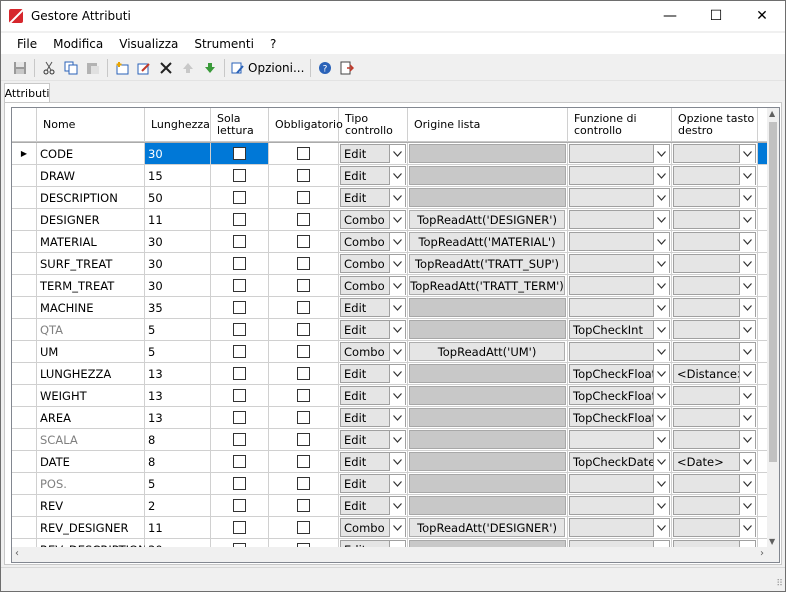 The height and width of the screenshot is (592, 786). What do you see at coordinates (91, 374) in the screenshot?
I see `cell-nome: LUNGHEZZA` at bounding box center [91, 374].